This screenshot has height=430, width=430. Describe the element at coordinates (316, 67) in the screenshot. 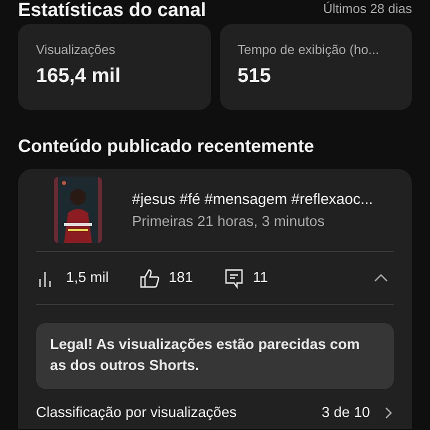

I see `stat-card: Tempo de exibição (ho... 515` at that location.